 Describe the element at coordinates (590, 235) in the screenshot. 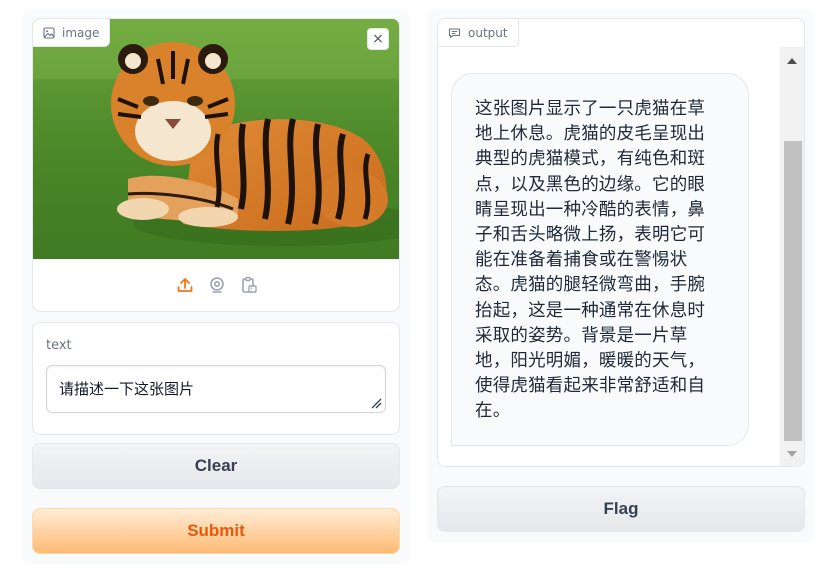

I see `message-line: 子和舌头略微上扬，表明它可` at that location.